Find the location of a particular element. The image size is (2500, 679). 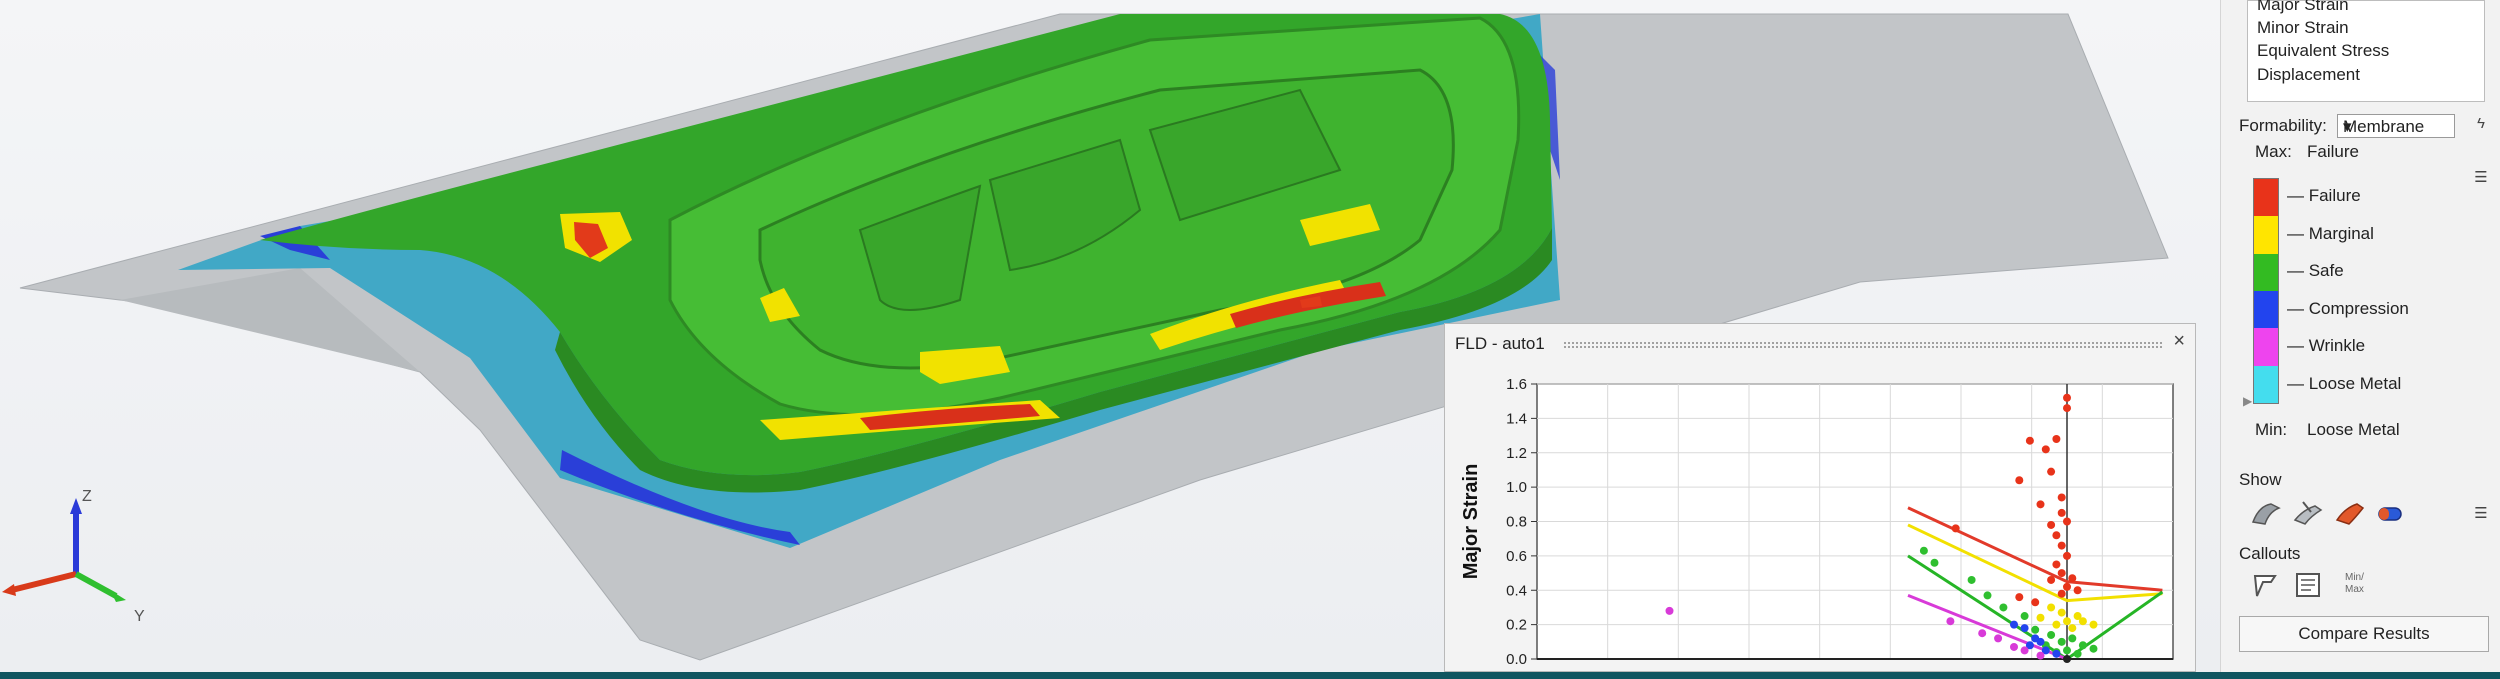

fld-y-tick-label: 0.0 is located at coordinates (1516, 659).